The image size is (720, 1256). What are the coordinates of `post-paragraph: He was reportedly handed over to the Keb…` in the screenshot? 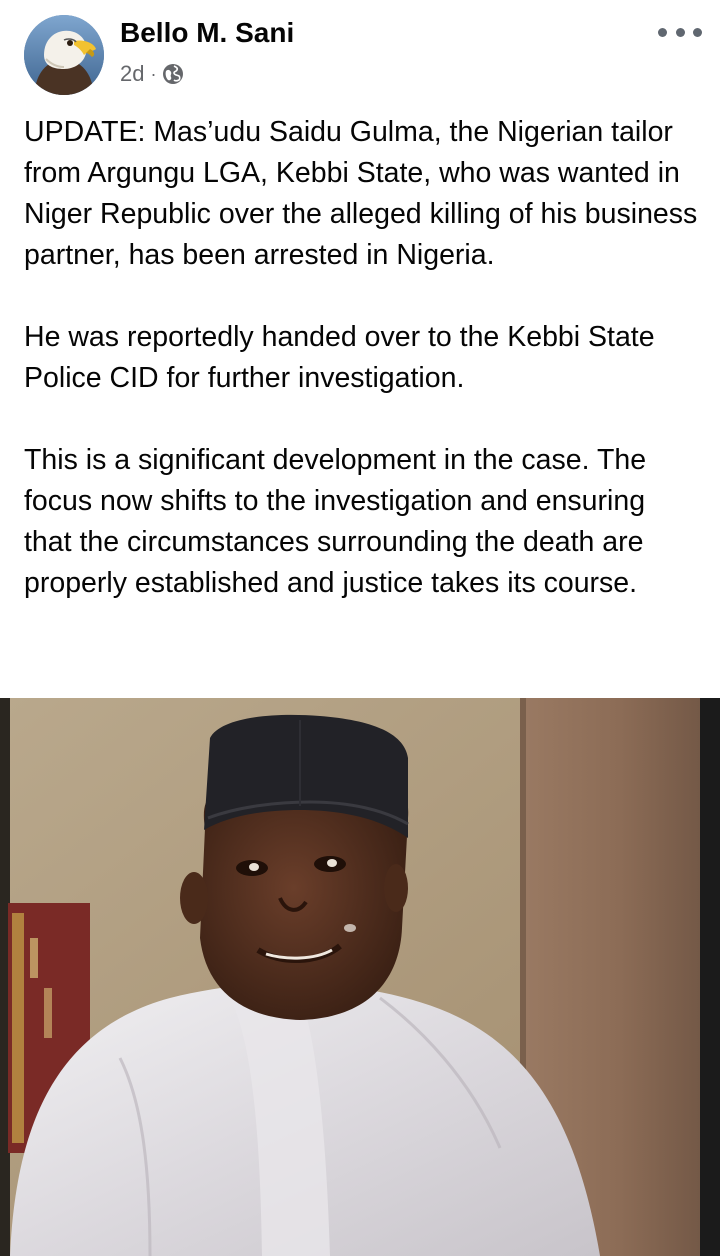 It's located at (339, 357).